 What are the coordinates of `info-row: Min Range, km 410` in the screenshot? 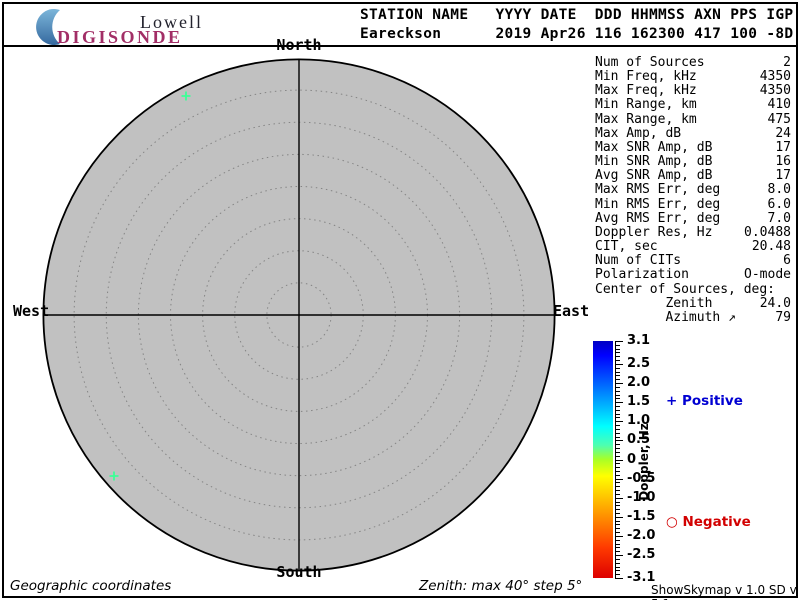 It's located at (693, 105).